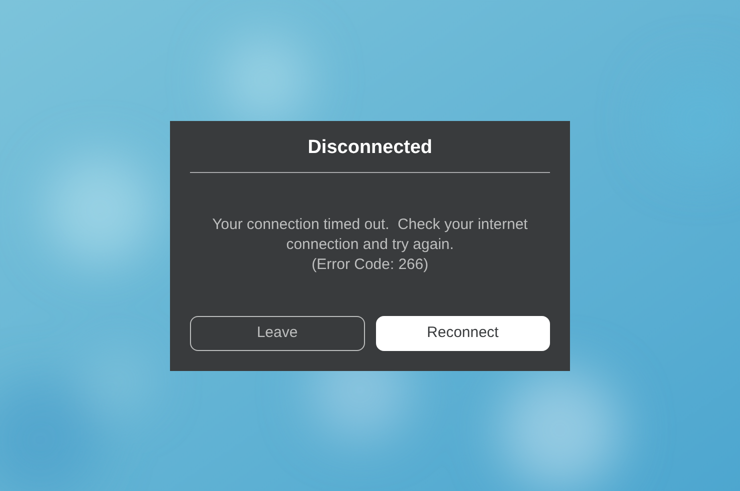  What do you see at coordinates (370, 148) in the screenshot?
I see `dialog-title: Disconnected` at bounding box center [370, 148].